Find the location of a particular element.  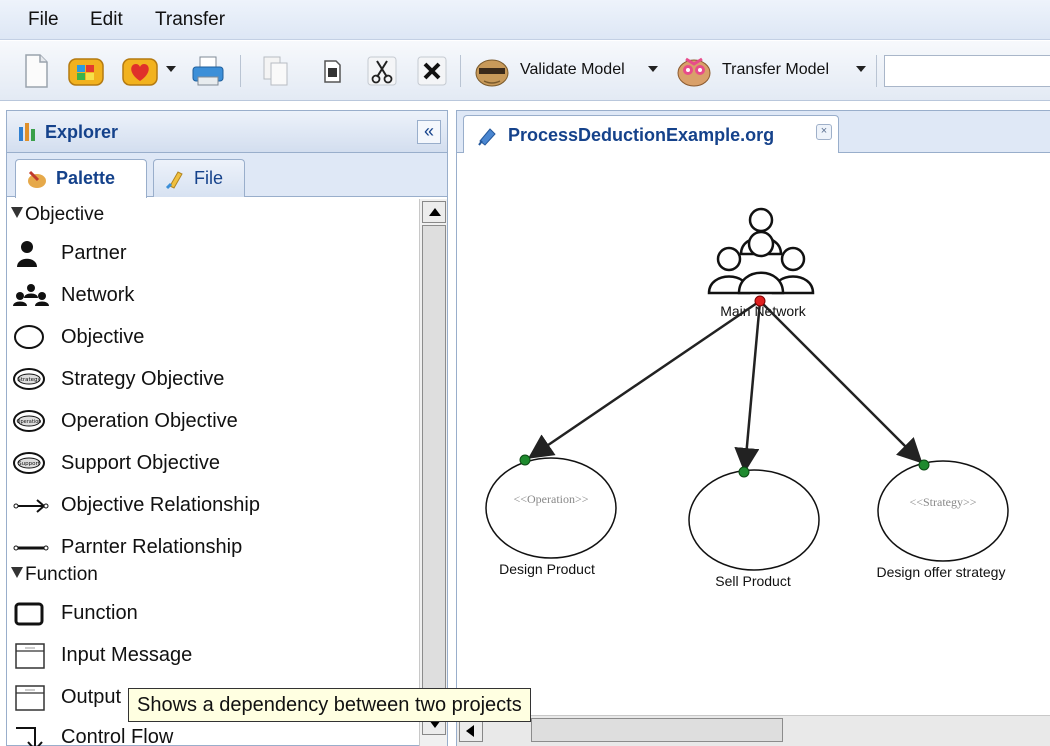

svg-text: Operation is located at coordinates (29, 422).